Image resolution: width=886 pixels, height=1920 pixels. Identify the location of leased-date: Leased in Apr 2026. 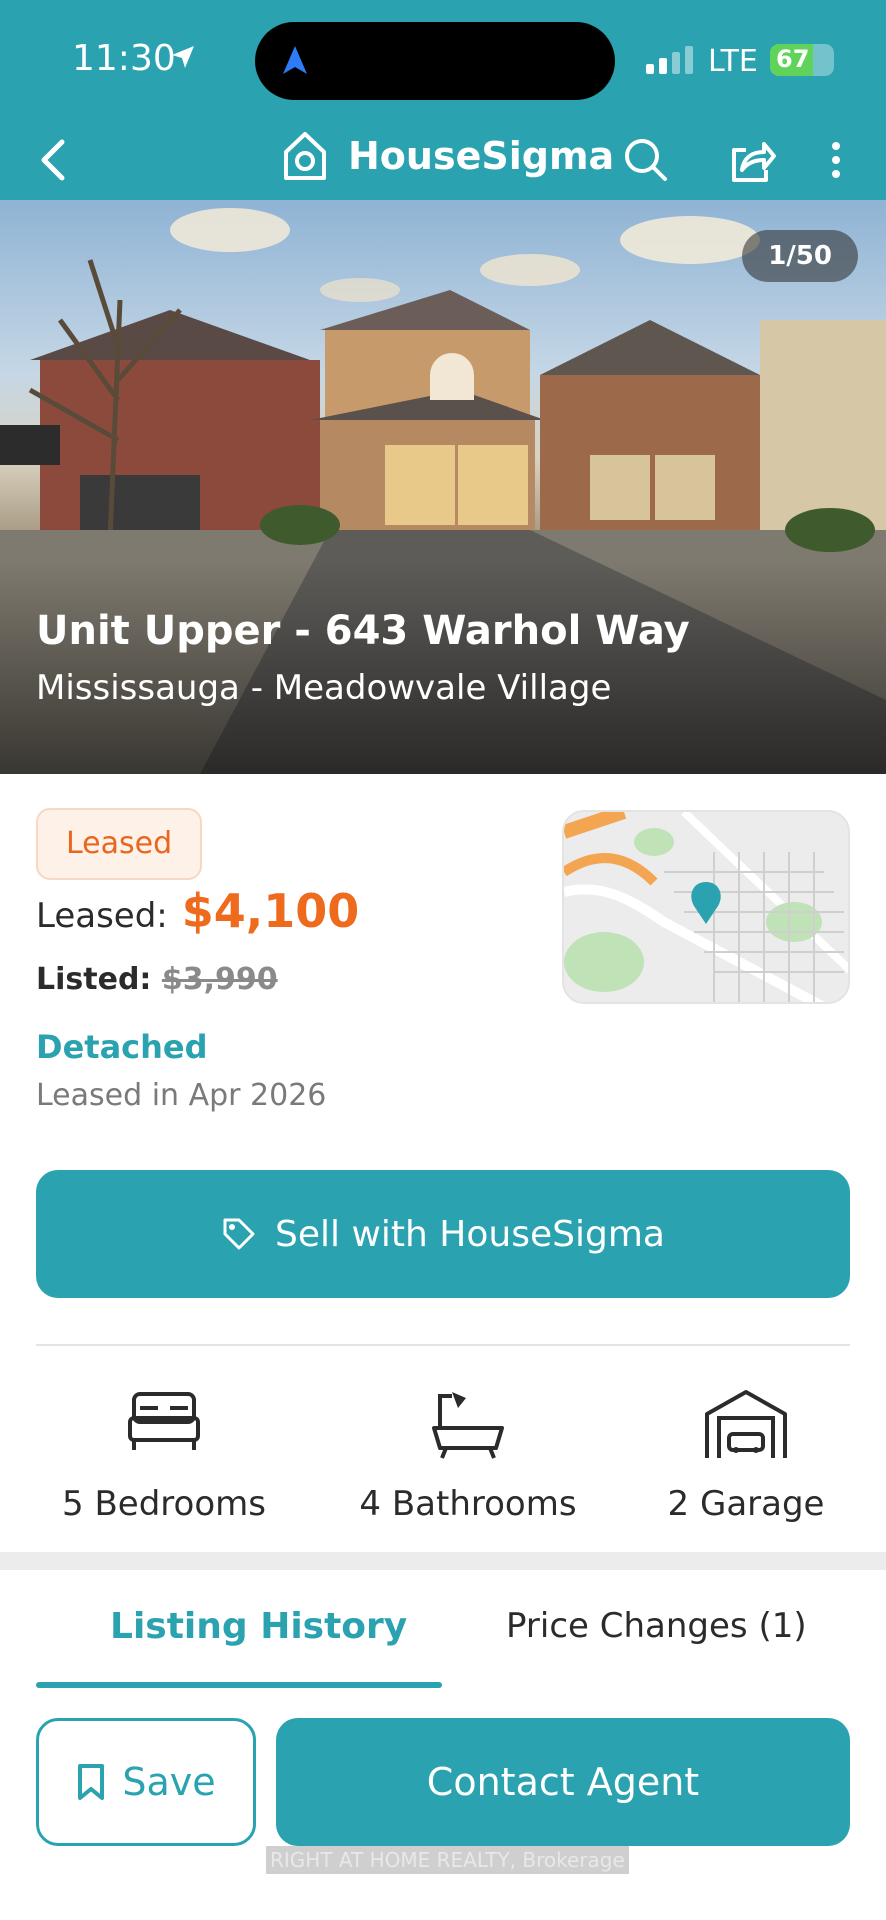
(181, 1095).